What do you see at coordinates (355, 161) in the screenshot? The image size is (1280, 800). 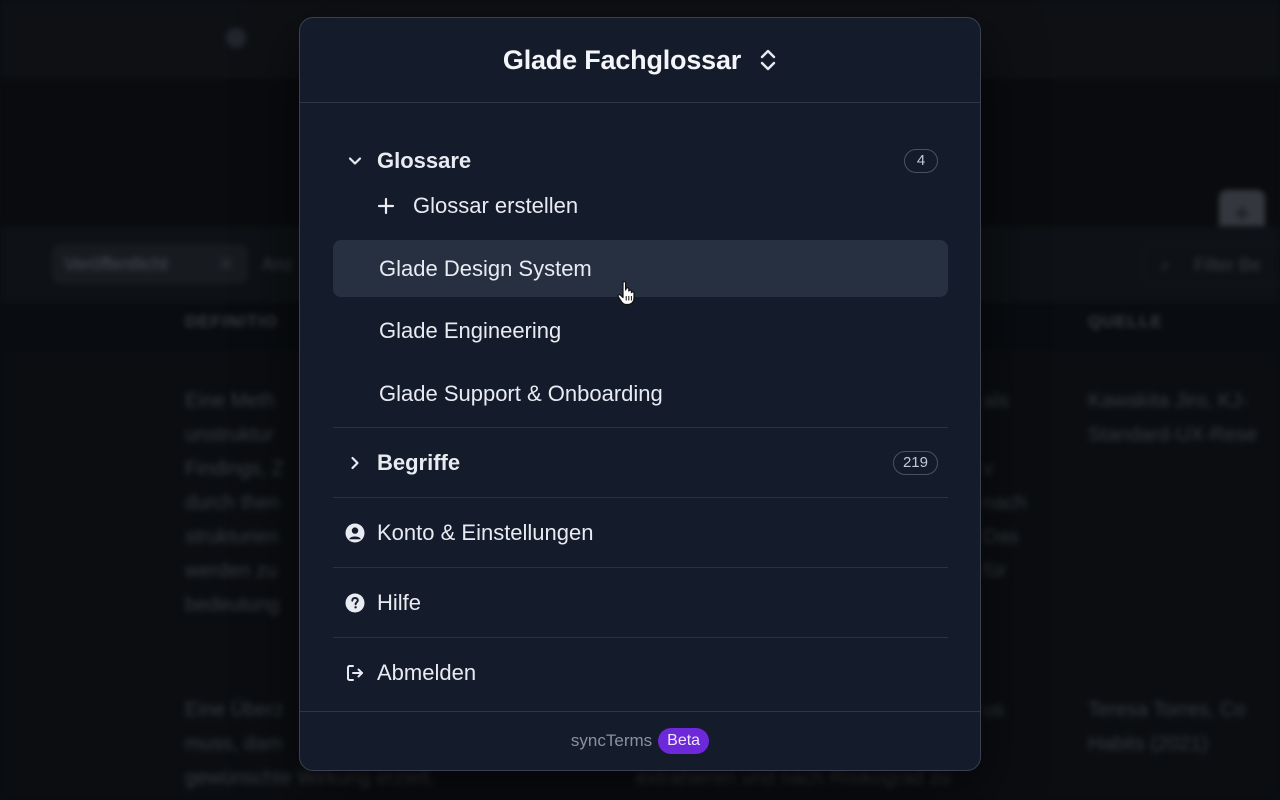 I see `chevron-down-icon` at bounding box center [355, 161].